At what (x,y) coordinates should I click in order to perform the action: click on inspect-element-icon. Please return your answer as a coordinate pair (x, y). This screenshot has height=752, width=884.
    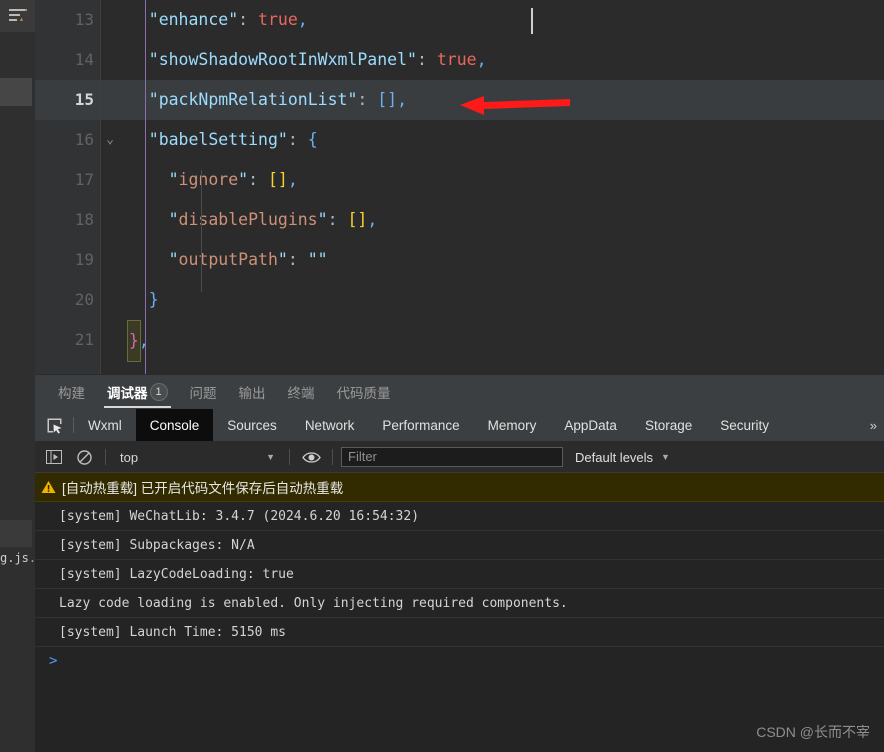
    Looking at the image, I should click on (54, 425).